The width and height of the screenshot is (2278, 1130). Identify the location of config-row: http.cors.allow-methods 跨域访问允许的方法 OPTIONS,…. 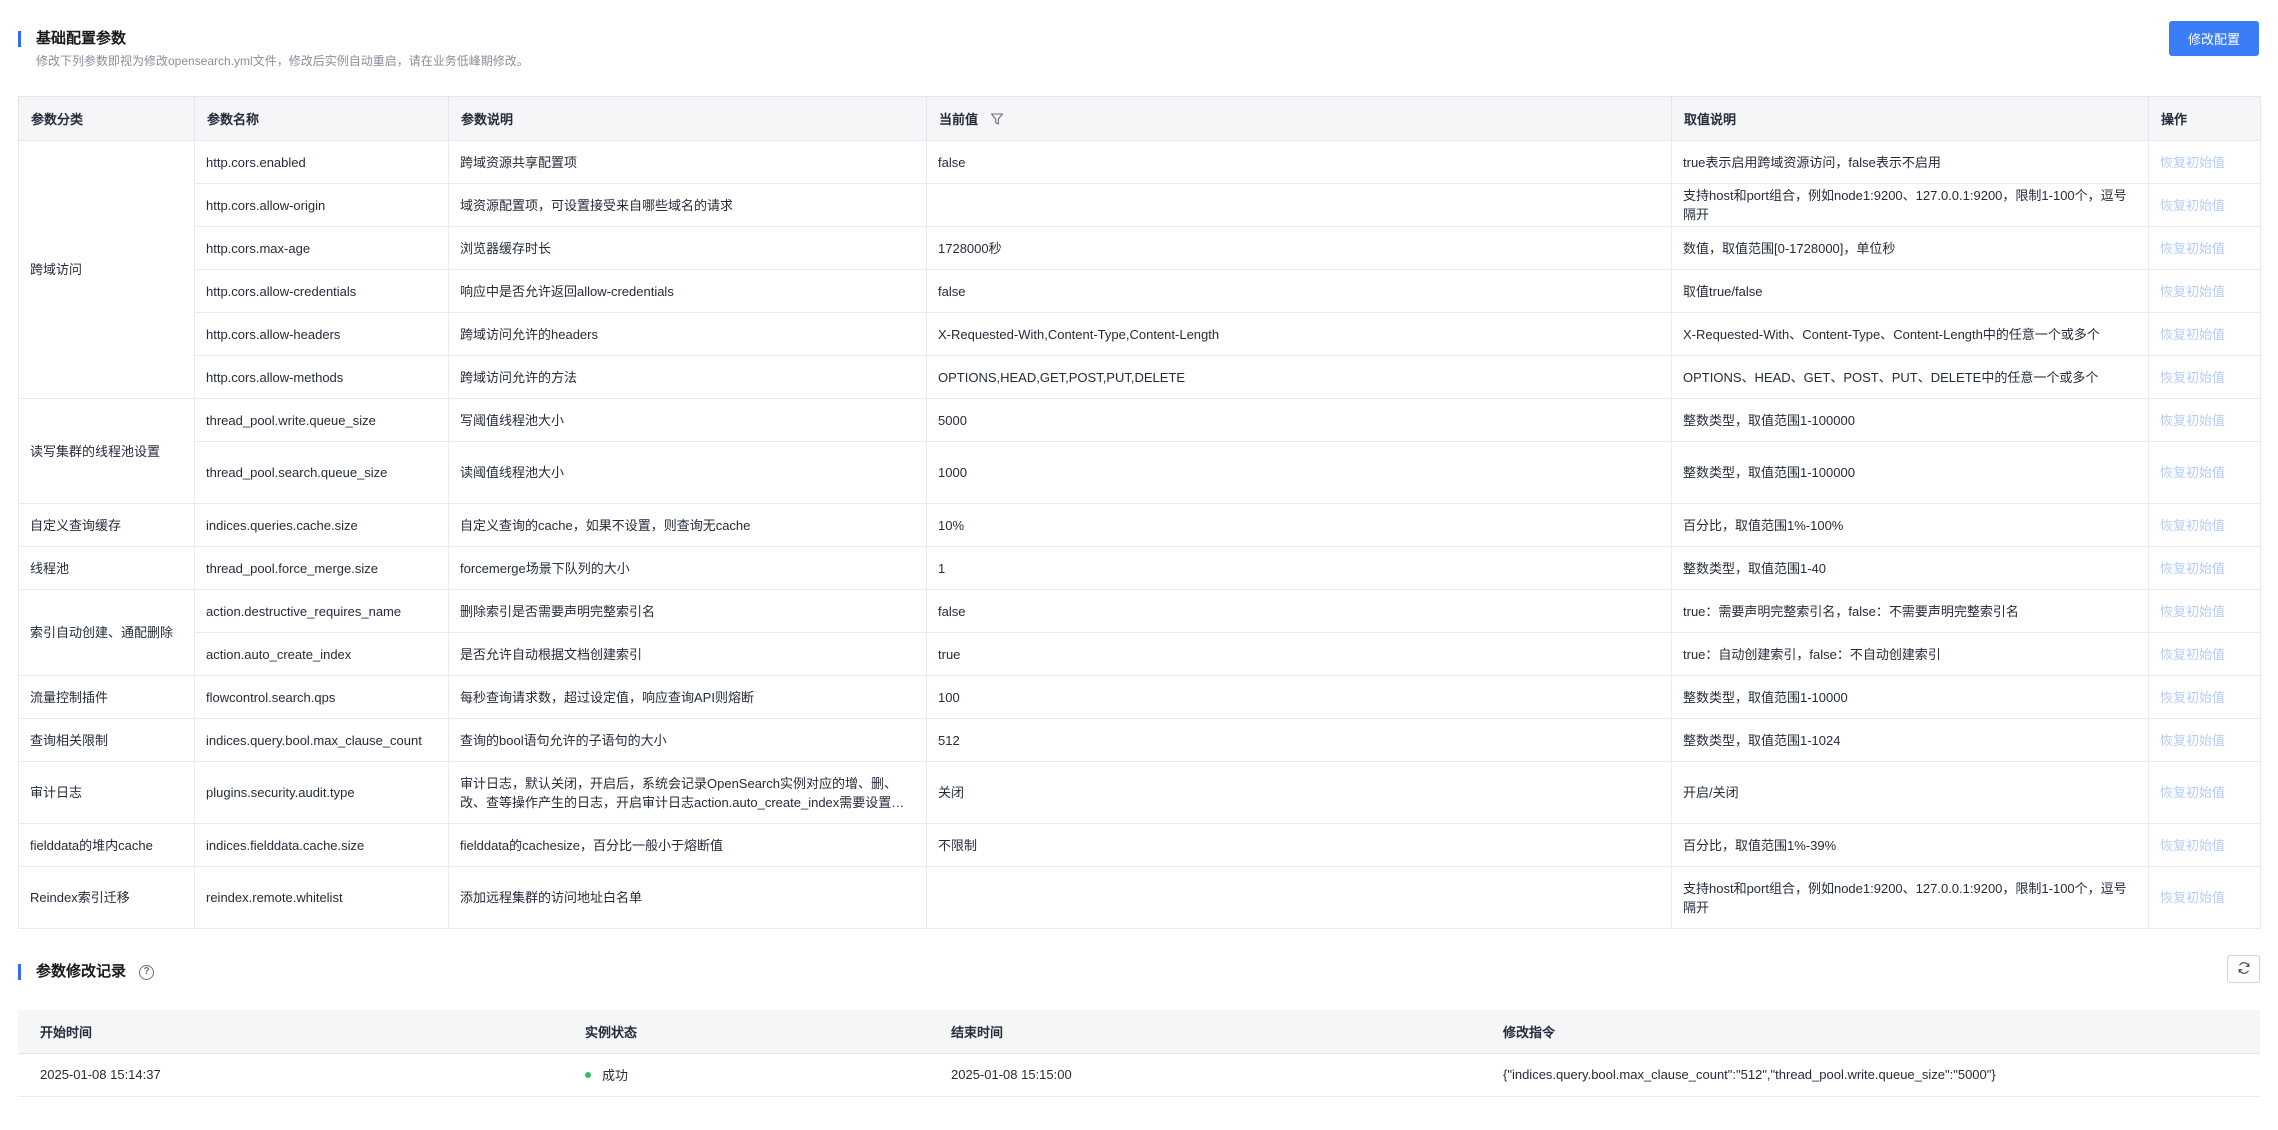
(1140, 377).